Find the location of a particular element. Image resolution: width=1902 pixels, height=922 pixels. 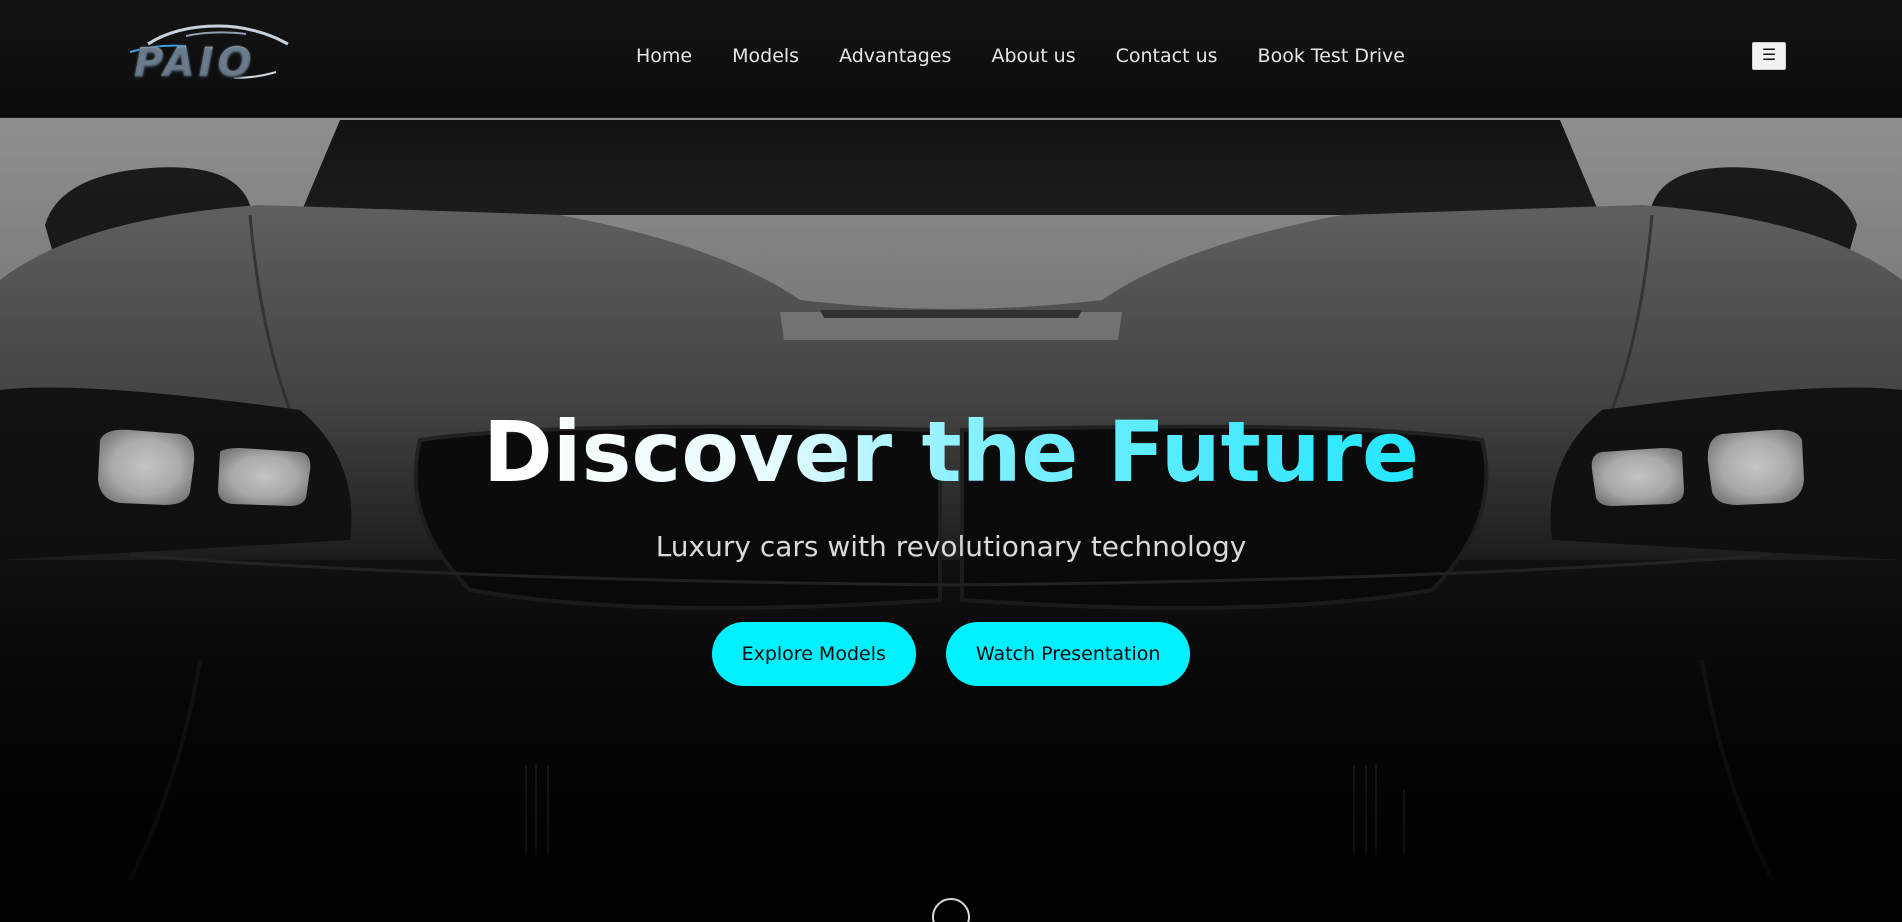

brand-logo: PAIO is located at coordinates (210, 54).